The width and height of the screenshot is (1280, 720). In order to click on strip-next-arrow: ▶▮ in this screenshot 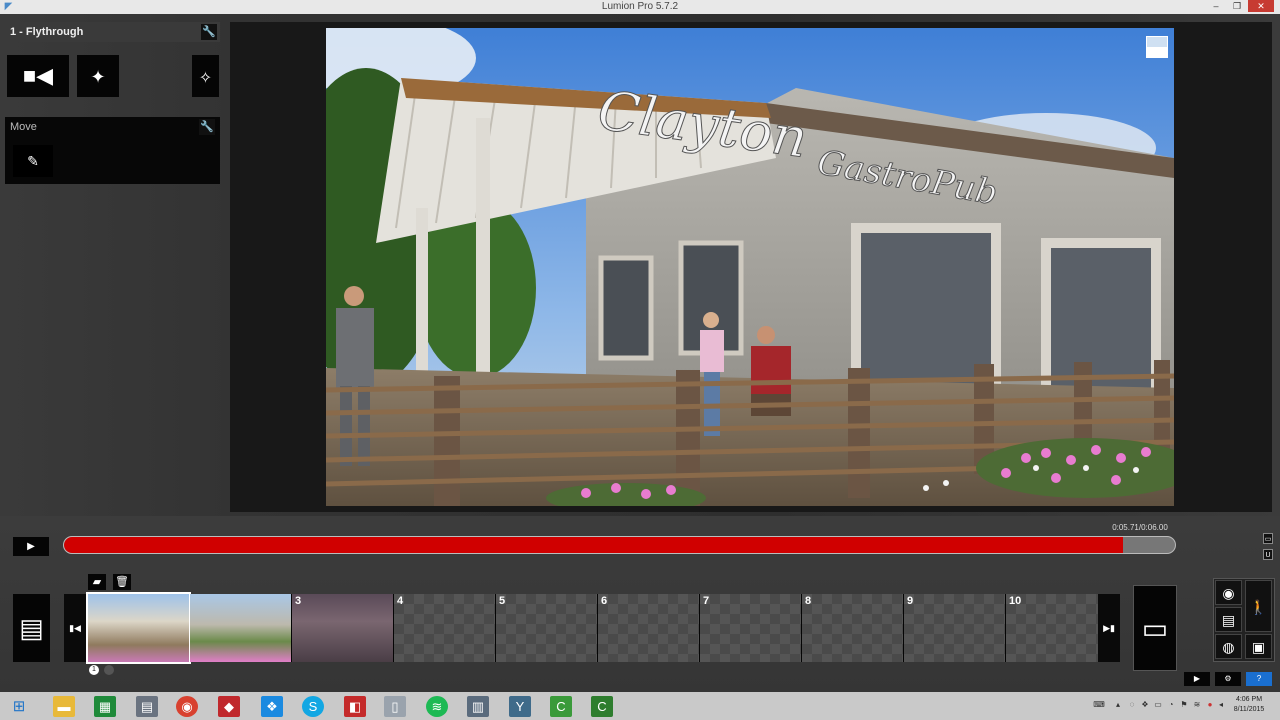, I will do `click(1109, 628)`.